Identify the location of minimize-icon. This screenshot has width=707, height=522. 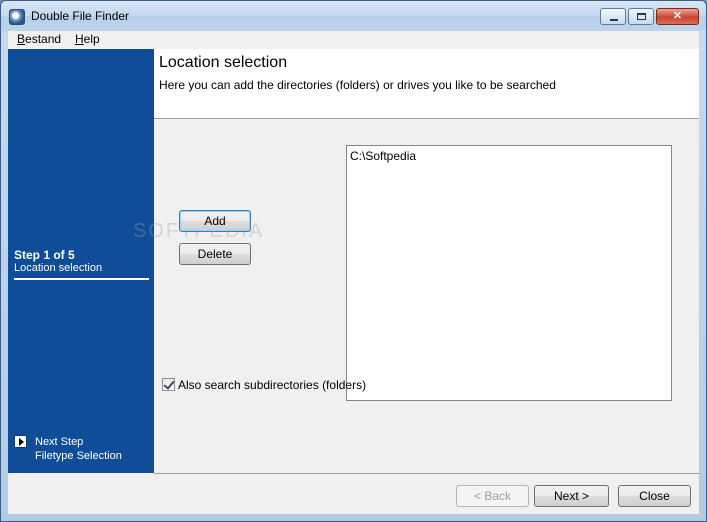
(614, 20).